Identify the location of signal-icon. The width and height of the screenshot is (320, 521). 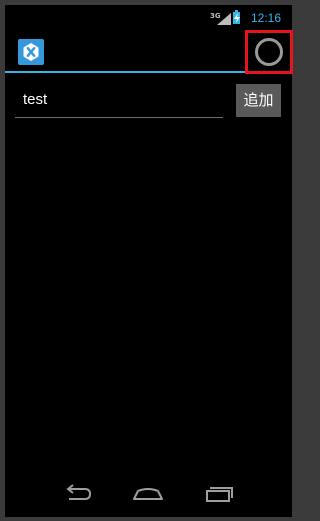
(224, 19).